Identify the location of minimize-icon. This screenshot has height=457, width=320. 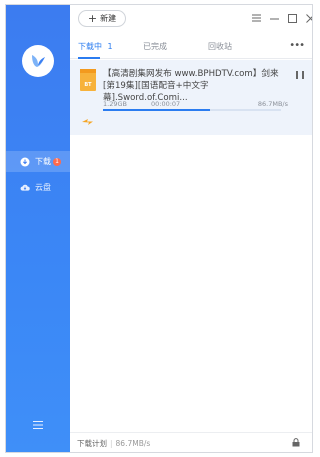
(274, 18).